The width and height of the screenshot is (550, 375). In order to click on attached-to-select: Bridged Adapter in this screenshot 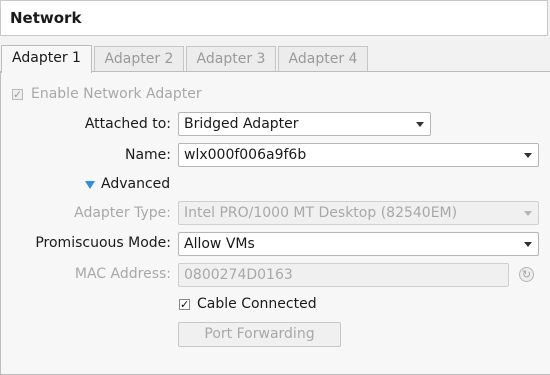, I will do `click(304, 124)`.